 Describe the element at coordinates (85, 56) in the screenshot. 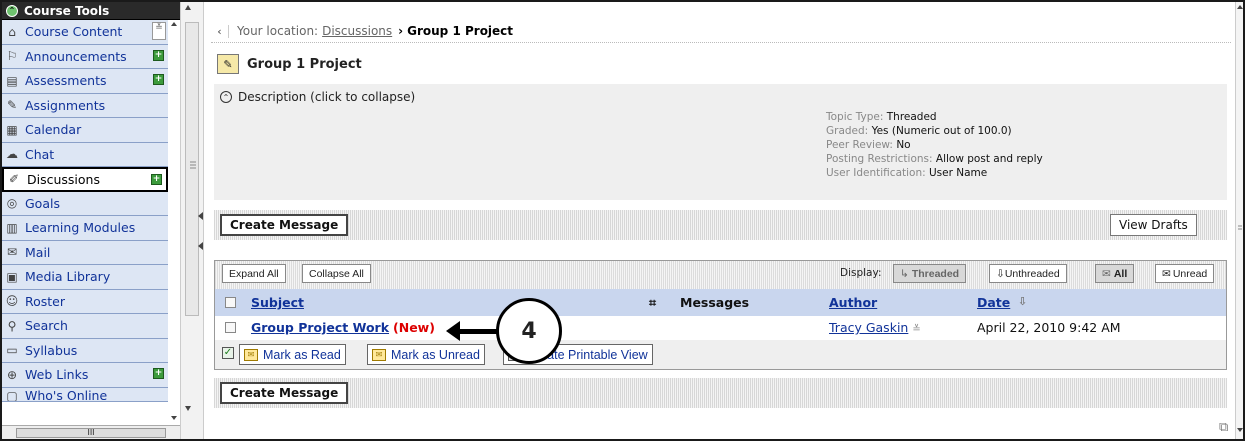

I see `sidebar-item-announcements: ⚐ Announcements +` at that location.